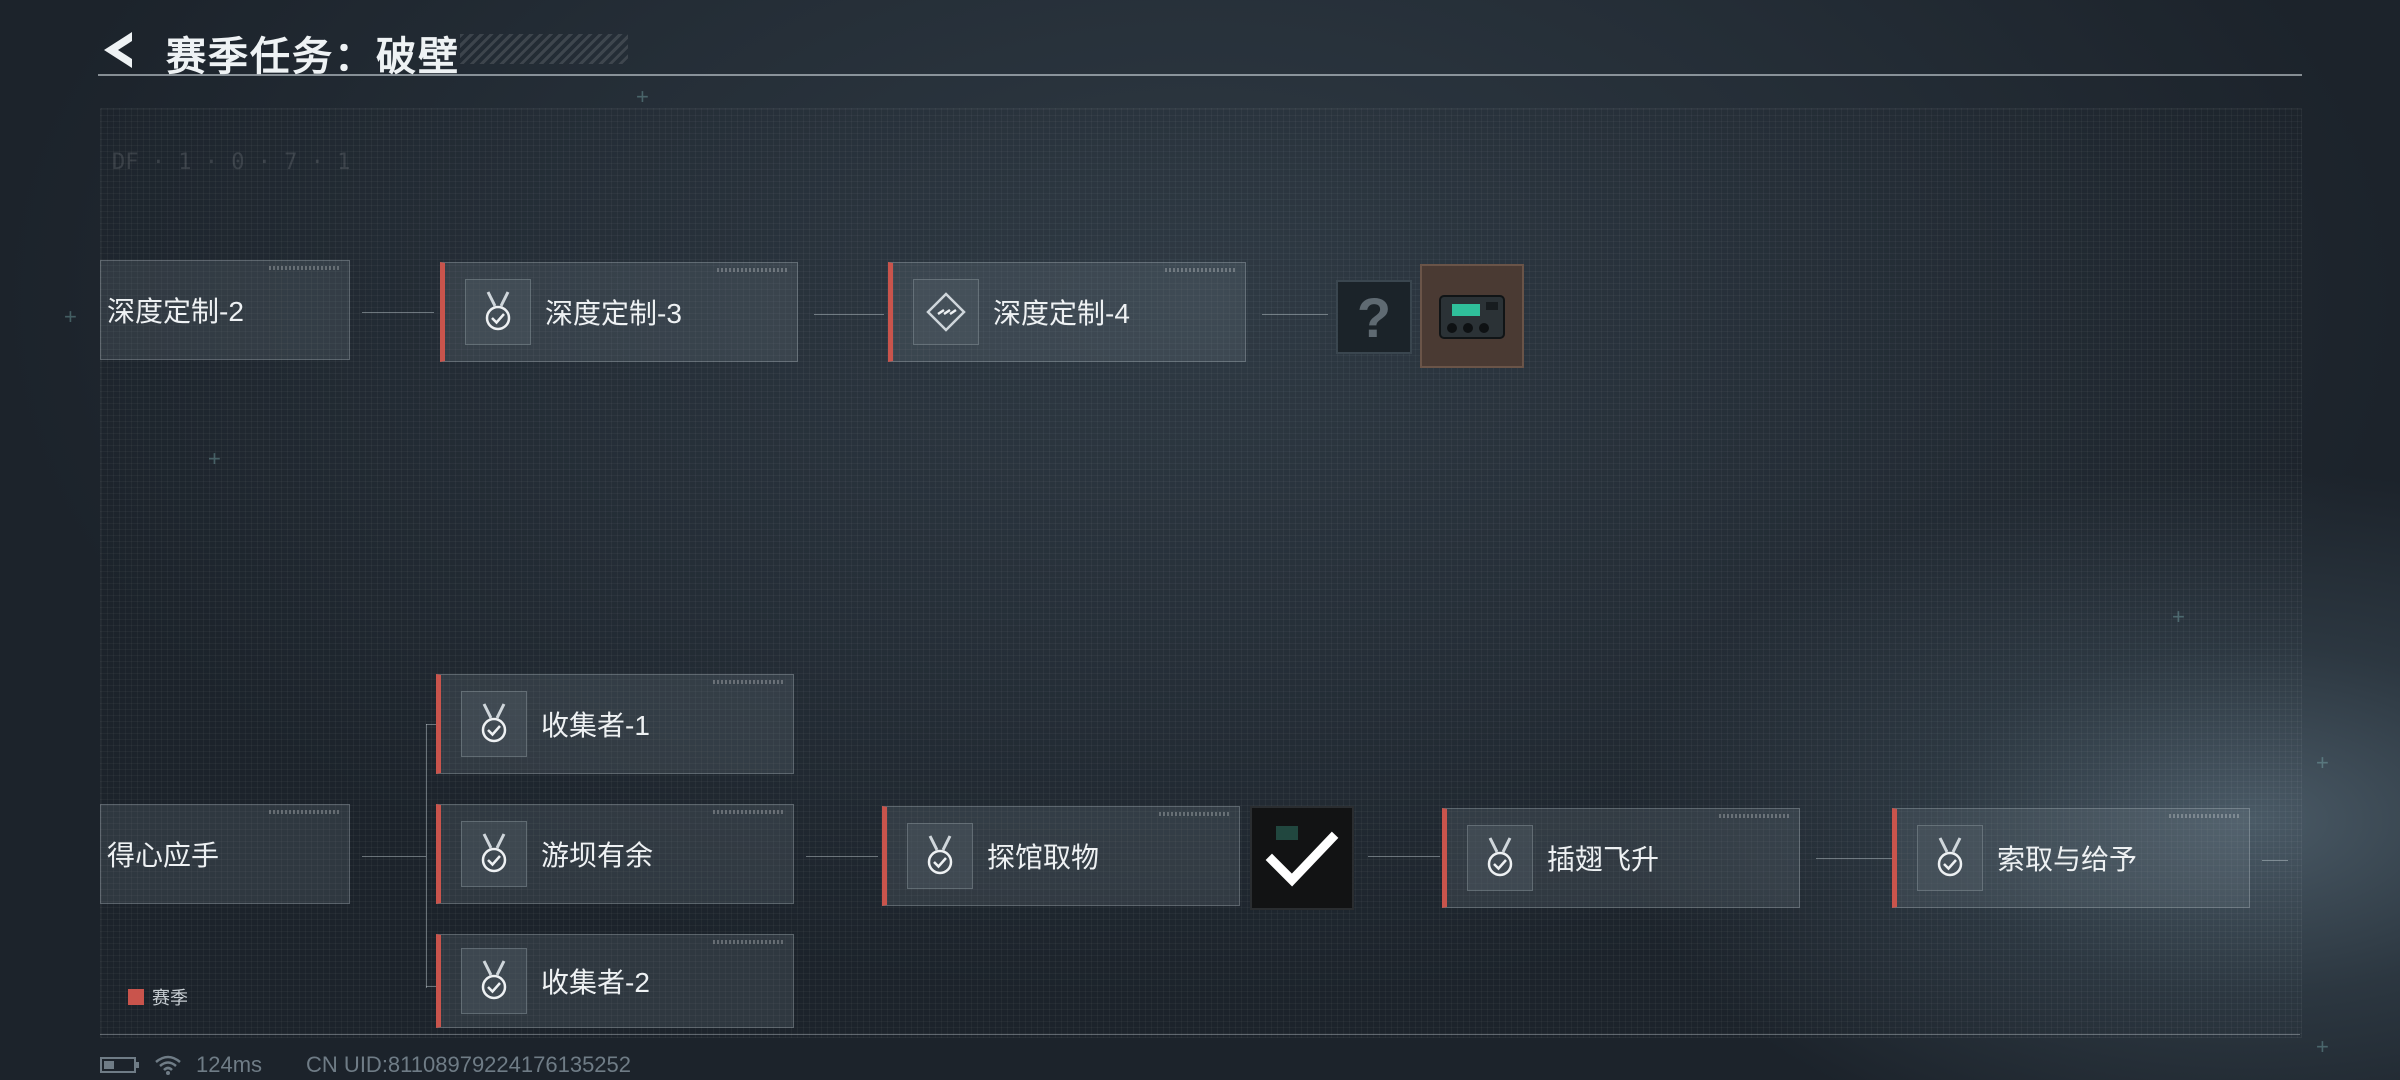 The image size is (2400, 1080). What do you see at coordinates (1200, 75) in the screenshot?
I see `header-divider` at bounding box center [1200, 75].